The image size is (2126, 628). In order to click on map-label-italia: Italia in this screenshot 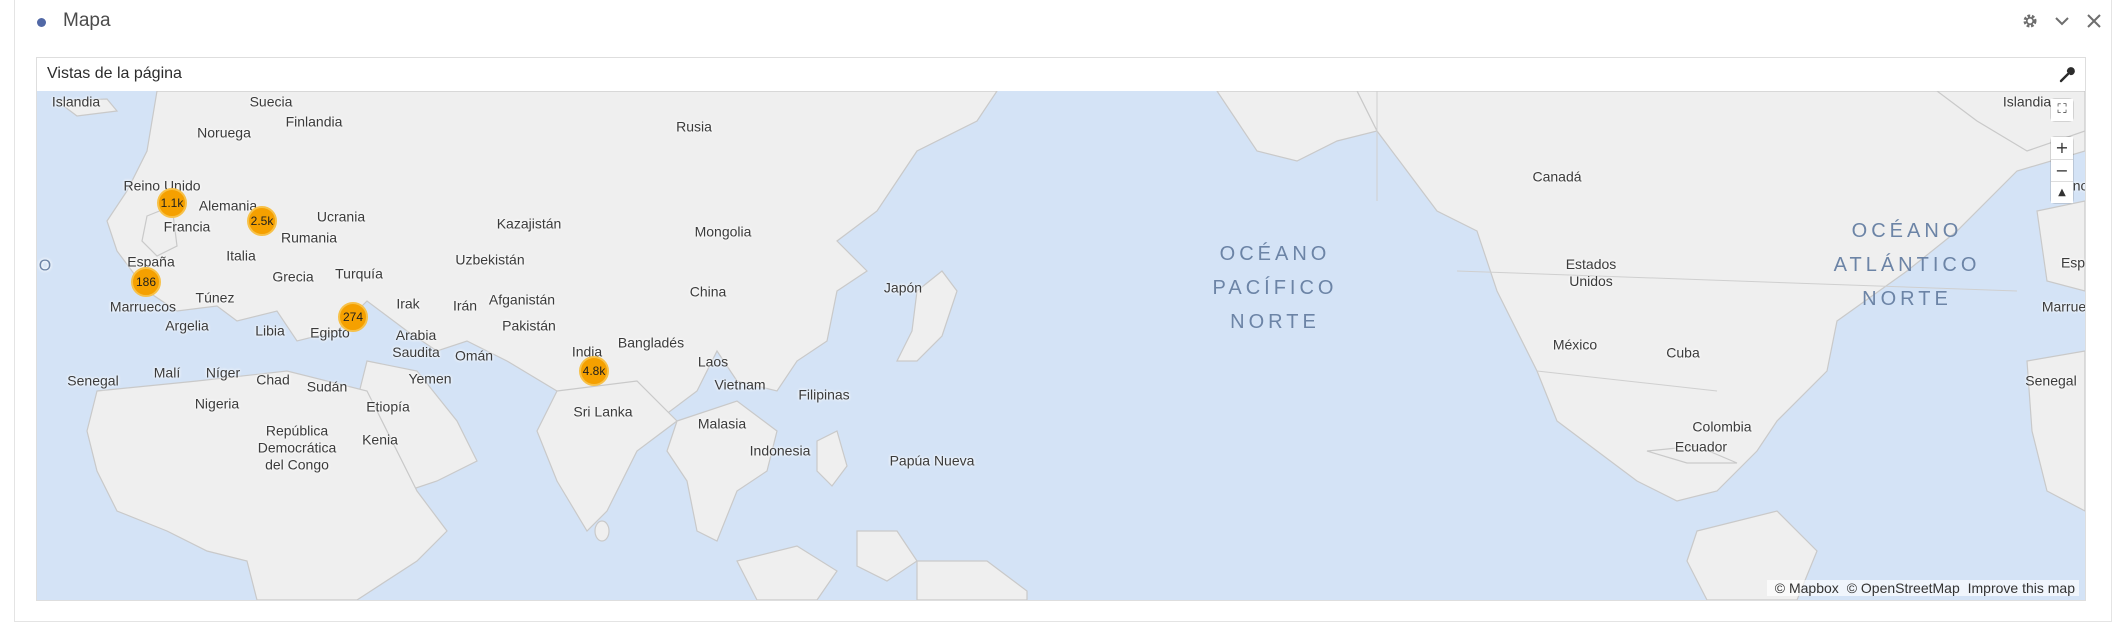, I will do `click(241, 255)`.